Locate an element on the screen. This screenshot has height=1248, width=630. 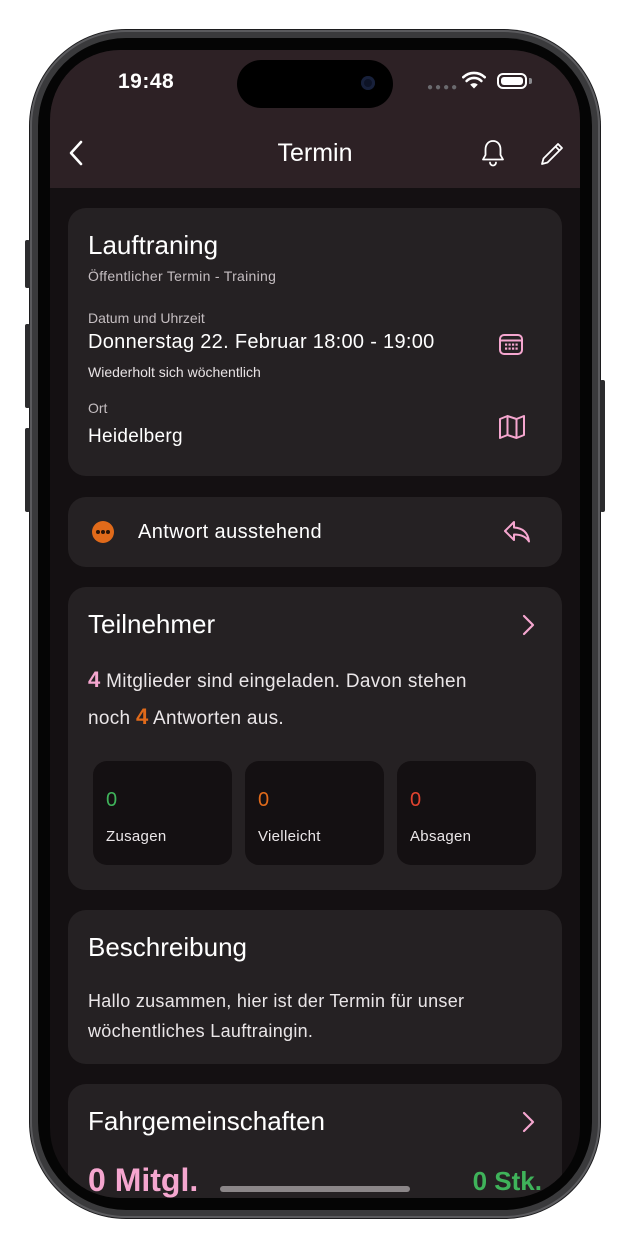
participants-text-1: Mitglieder sind eingeladen. Davon stehen is located at coordinates (283, 681).